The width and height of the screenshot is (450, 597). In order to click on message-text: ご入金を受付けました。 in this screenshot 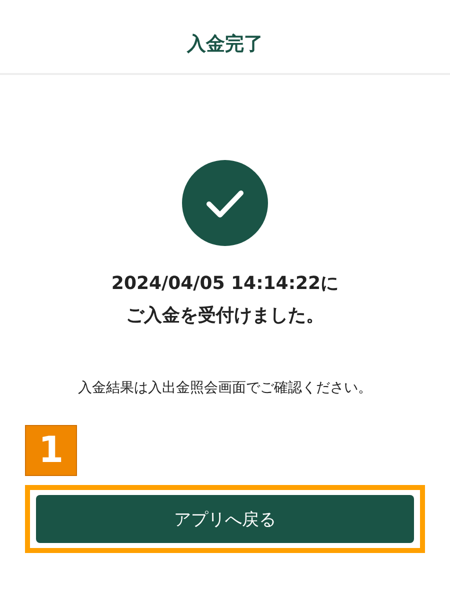, I will do `click(225, 315)`.